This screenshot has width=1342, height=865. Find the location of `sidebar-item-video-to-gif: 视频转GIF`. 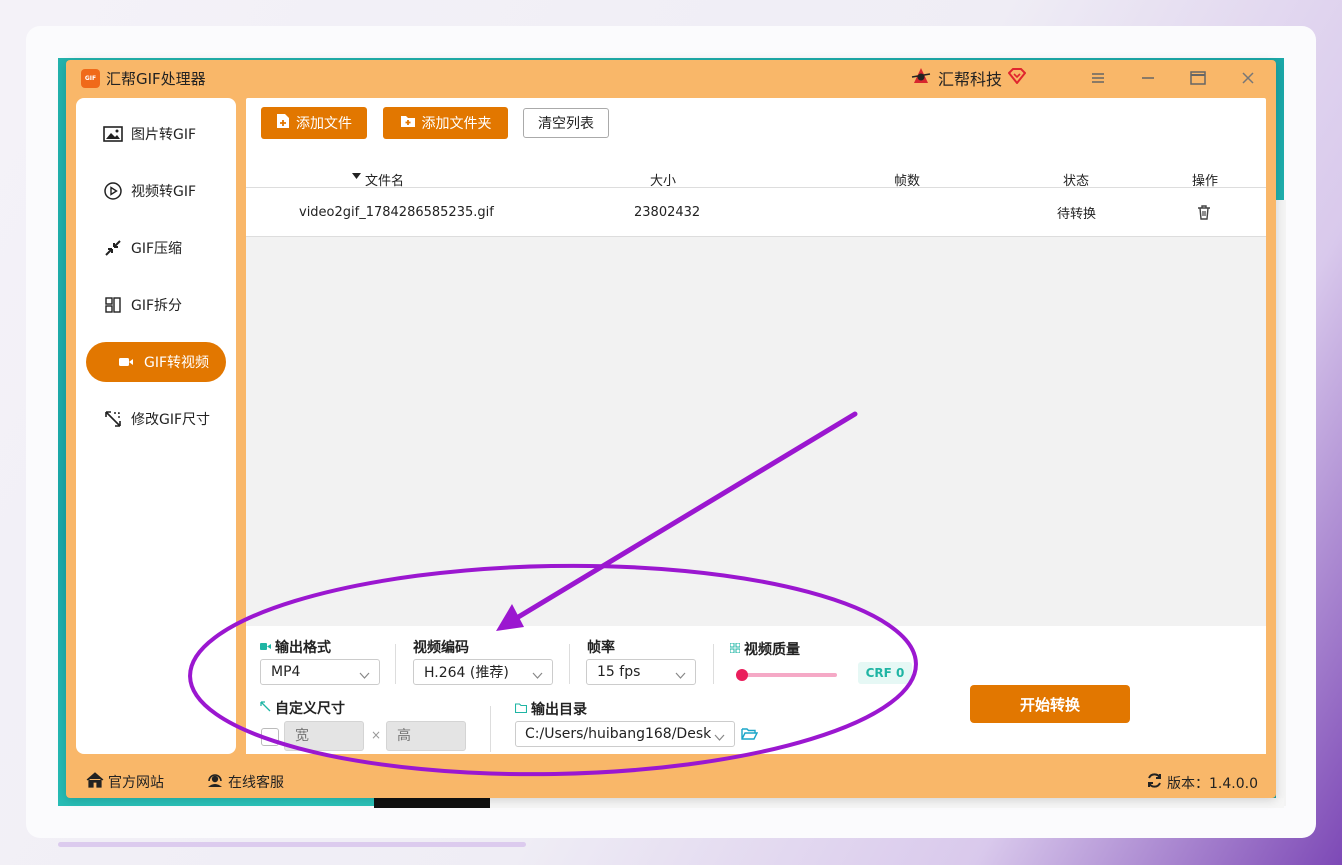

sidebar-item-video-to-gif: 视频转GIF is located at coordinates (156, 191).